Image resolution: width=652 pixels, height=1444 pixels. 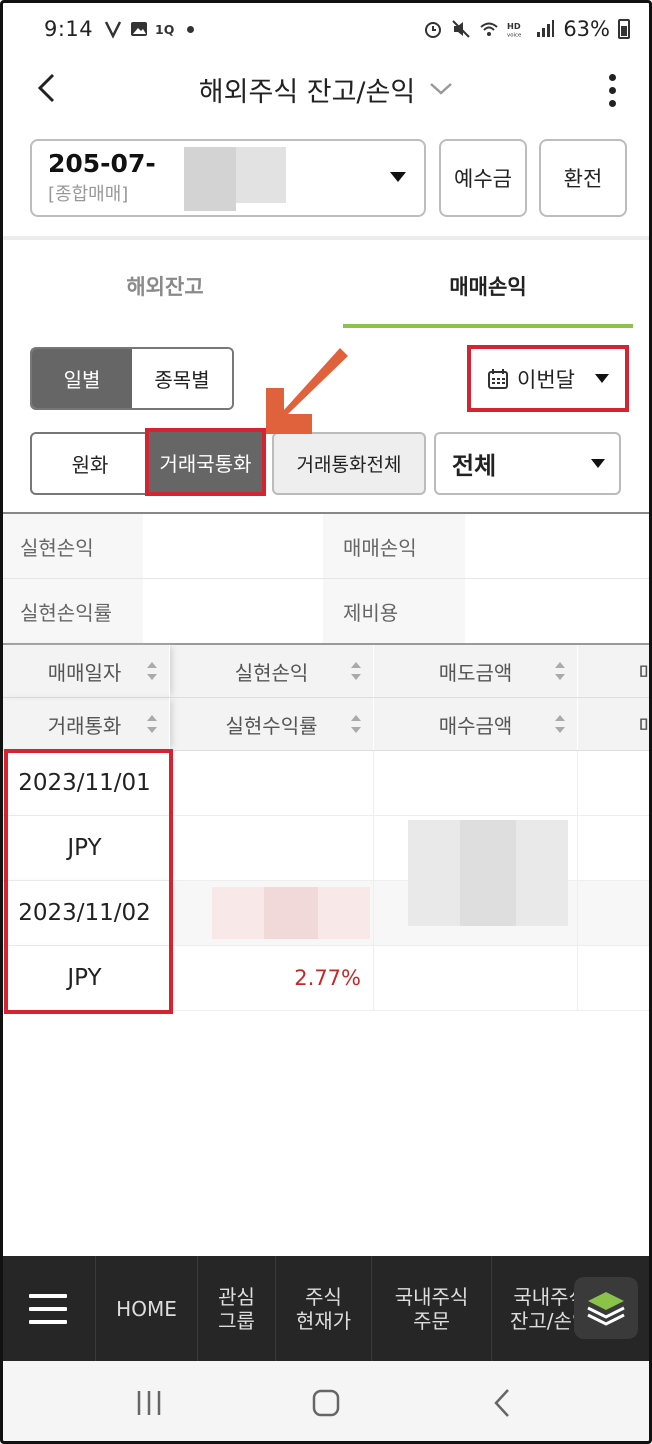 What do you see at coordinates (546, 28) in the screenshot?
I see `signal-icon` at bounding box center [546, 28].